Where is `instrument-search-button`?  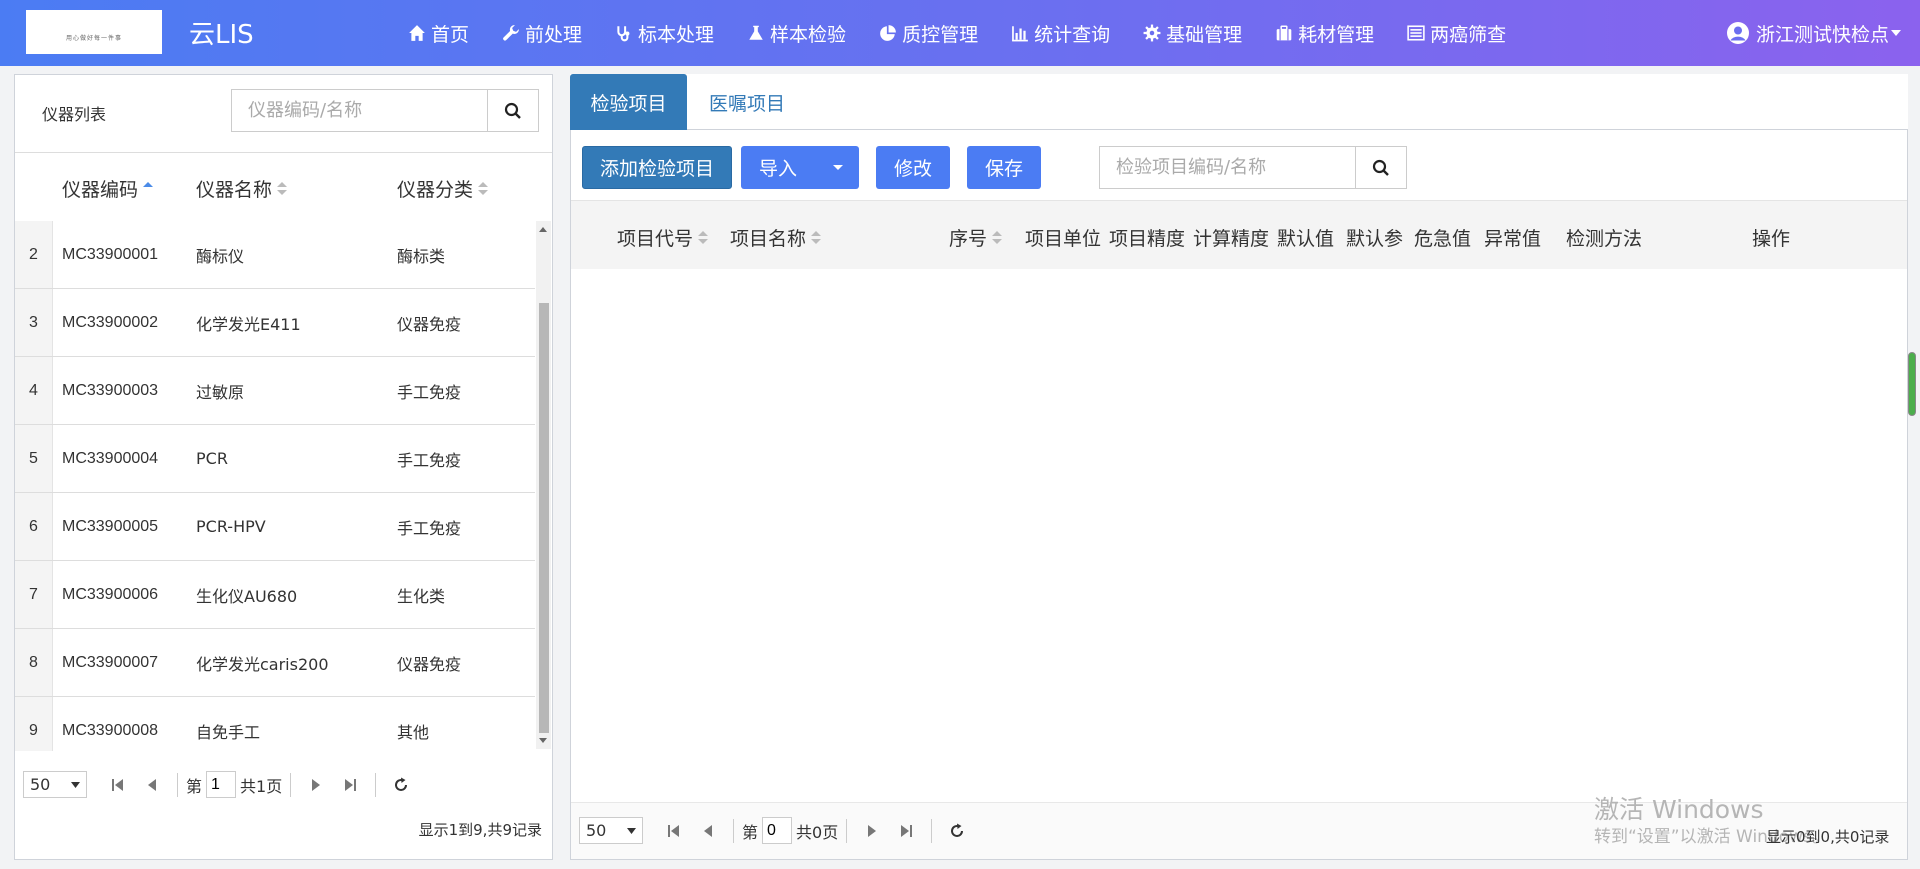 instrument-search-button is located at coordinates (513, 110).